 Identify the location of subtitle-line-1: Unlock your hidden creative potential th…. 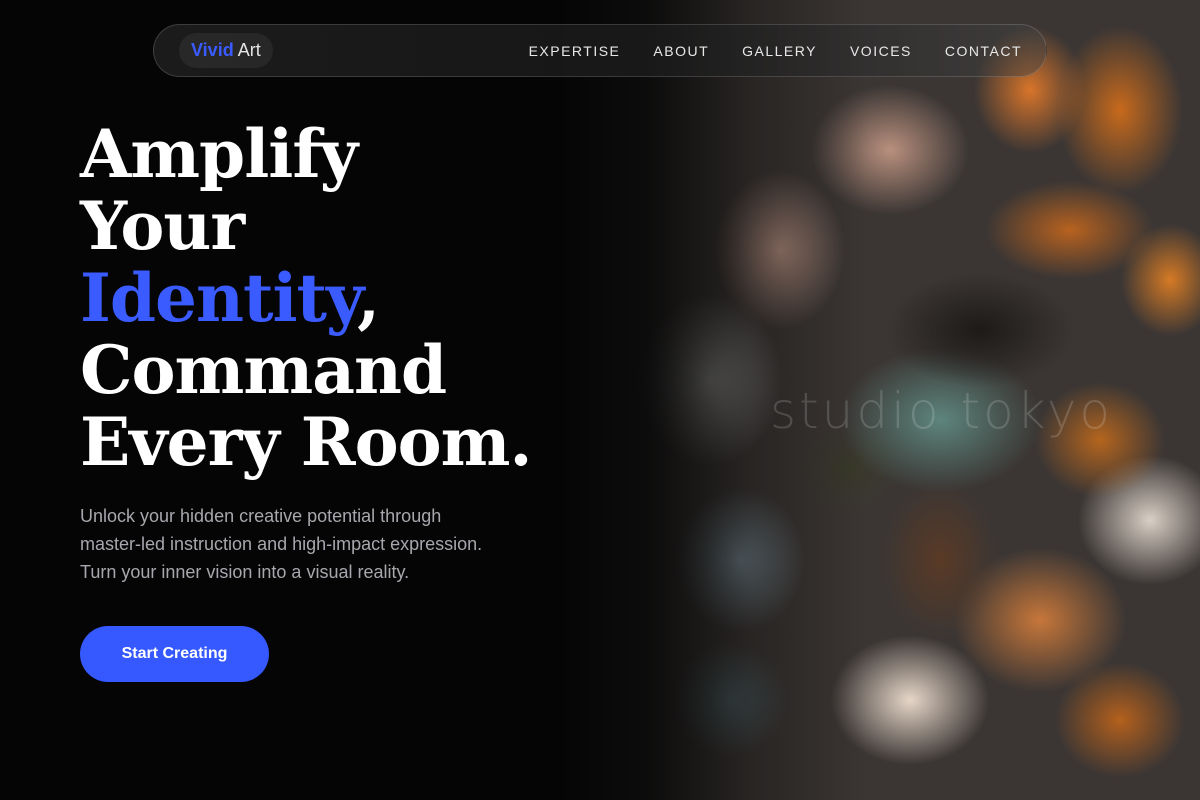
(261, 516).